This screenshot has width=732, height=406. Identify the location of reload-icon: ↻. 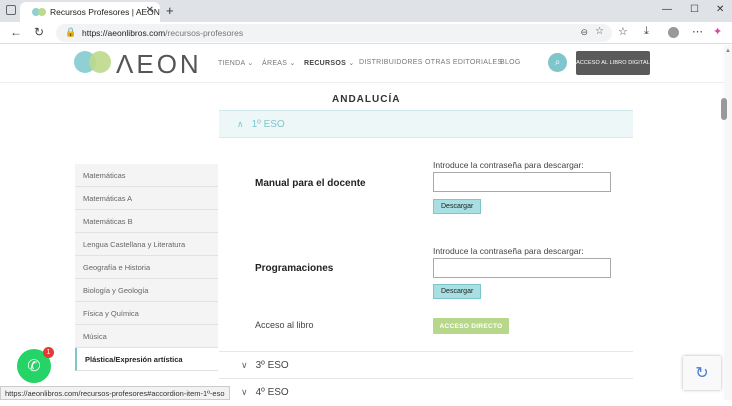
(39, 32).